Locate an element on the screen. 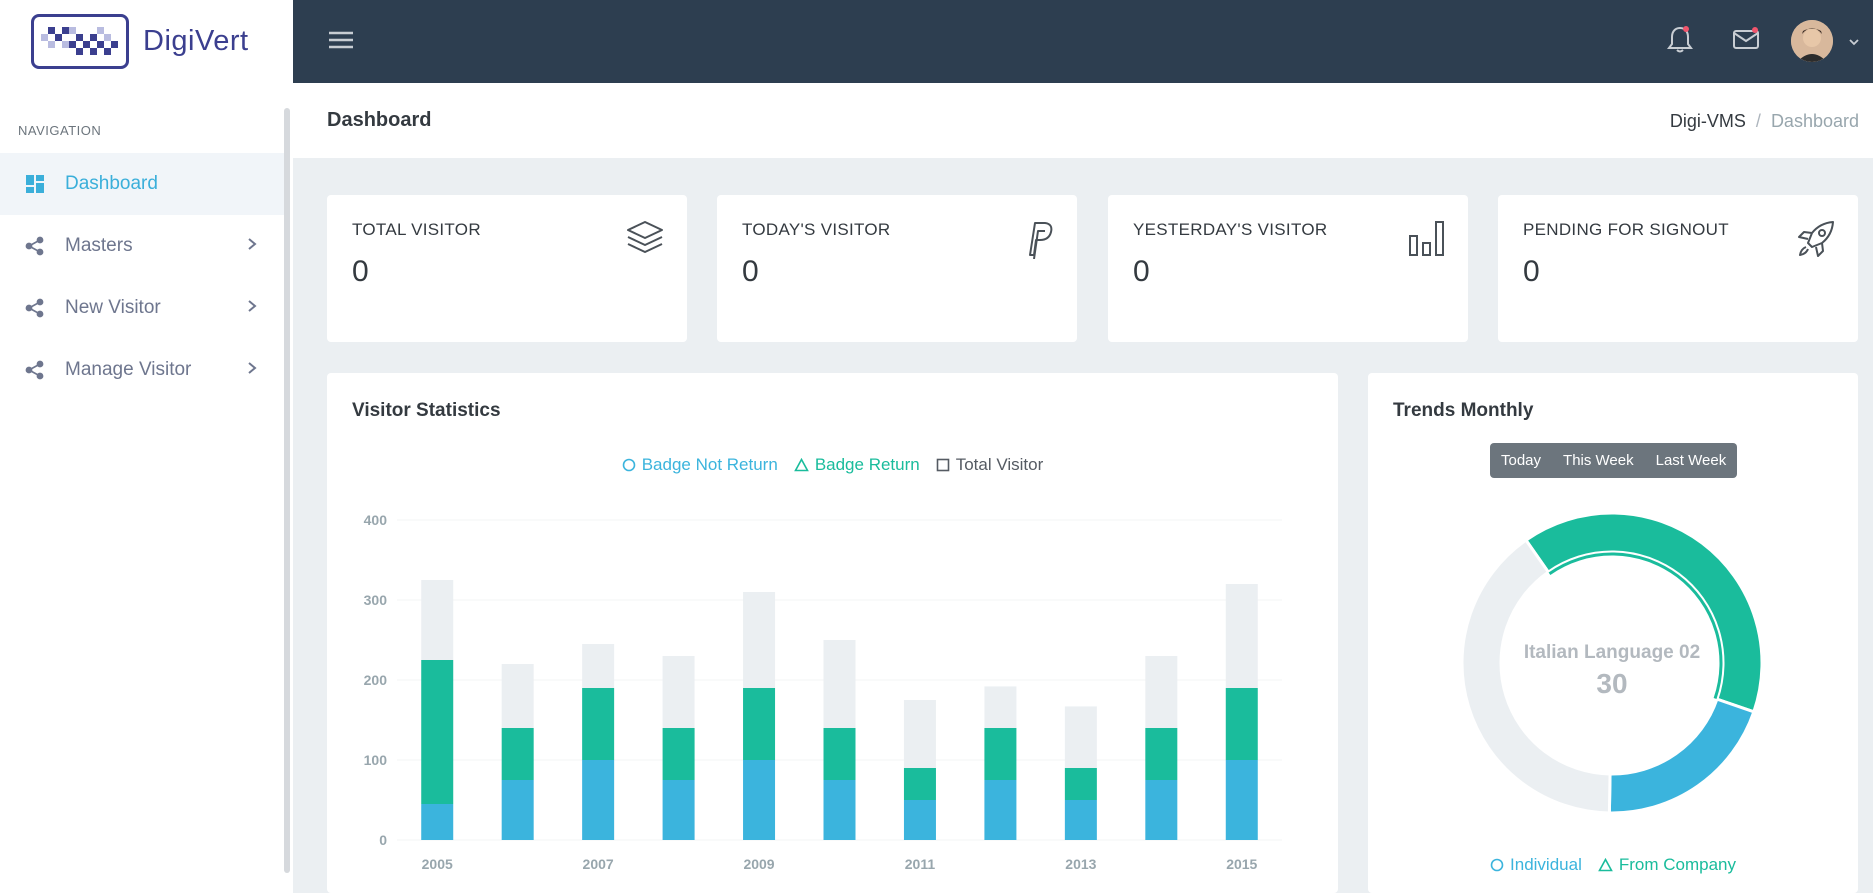 The height and width of the screenshot is (893, 1873). stat-label: PENDING FOR SIGNOUT is located at coordinates (1626, 229).